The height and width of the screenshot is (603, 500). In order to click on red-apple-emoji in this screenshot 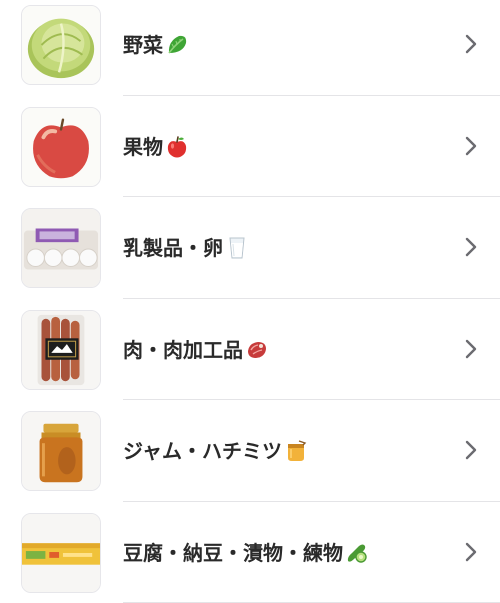, I will do `click(177, 147)`.